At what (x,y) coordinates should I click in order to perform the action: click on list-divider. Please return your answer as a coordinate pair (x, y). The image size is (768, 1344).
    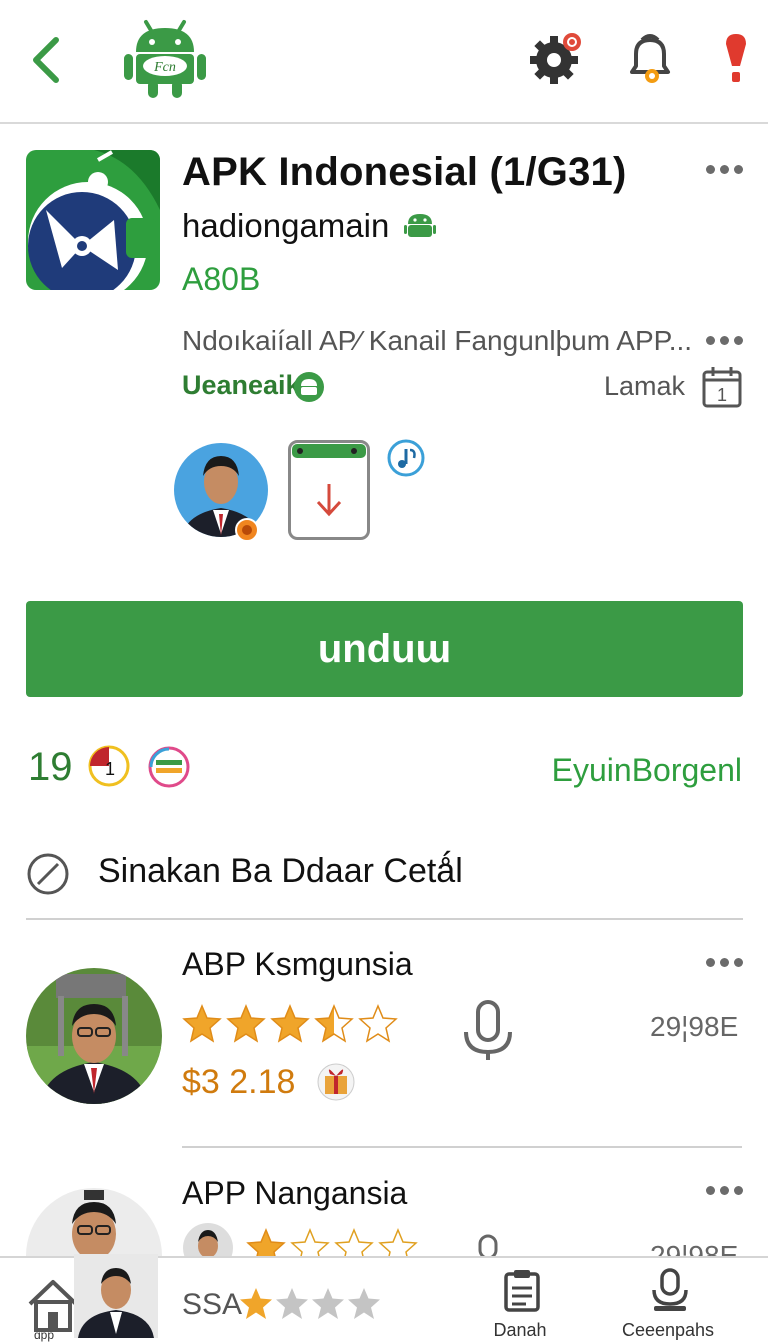
    Looking at the image, I should click on (462, 1147).